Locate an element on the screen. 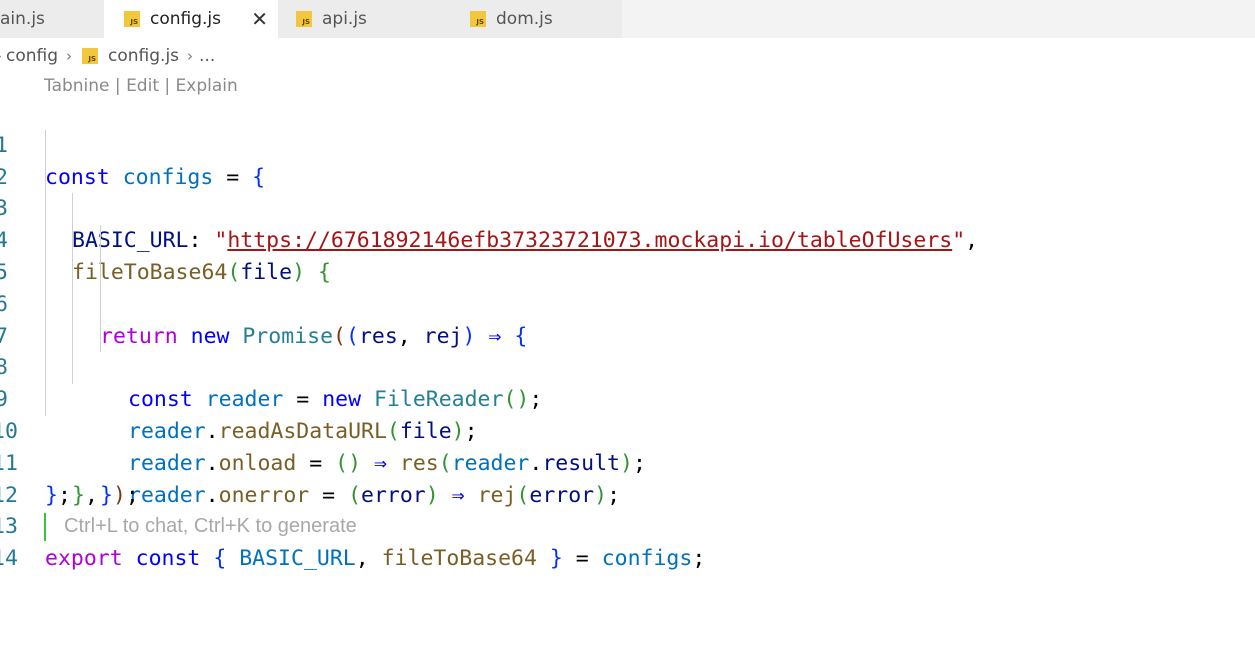 The image size is (1255, 670). breadcrumb-file: config.js is located at coordinates (143, 56).